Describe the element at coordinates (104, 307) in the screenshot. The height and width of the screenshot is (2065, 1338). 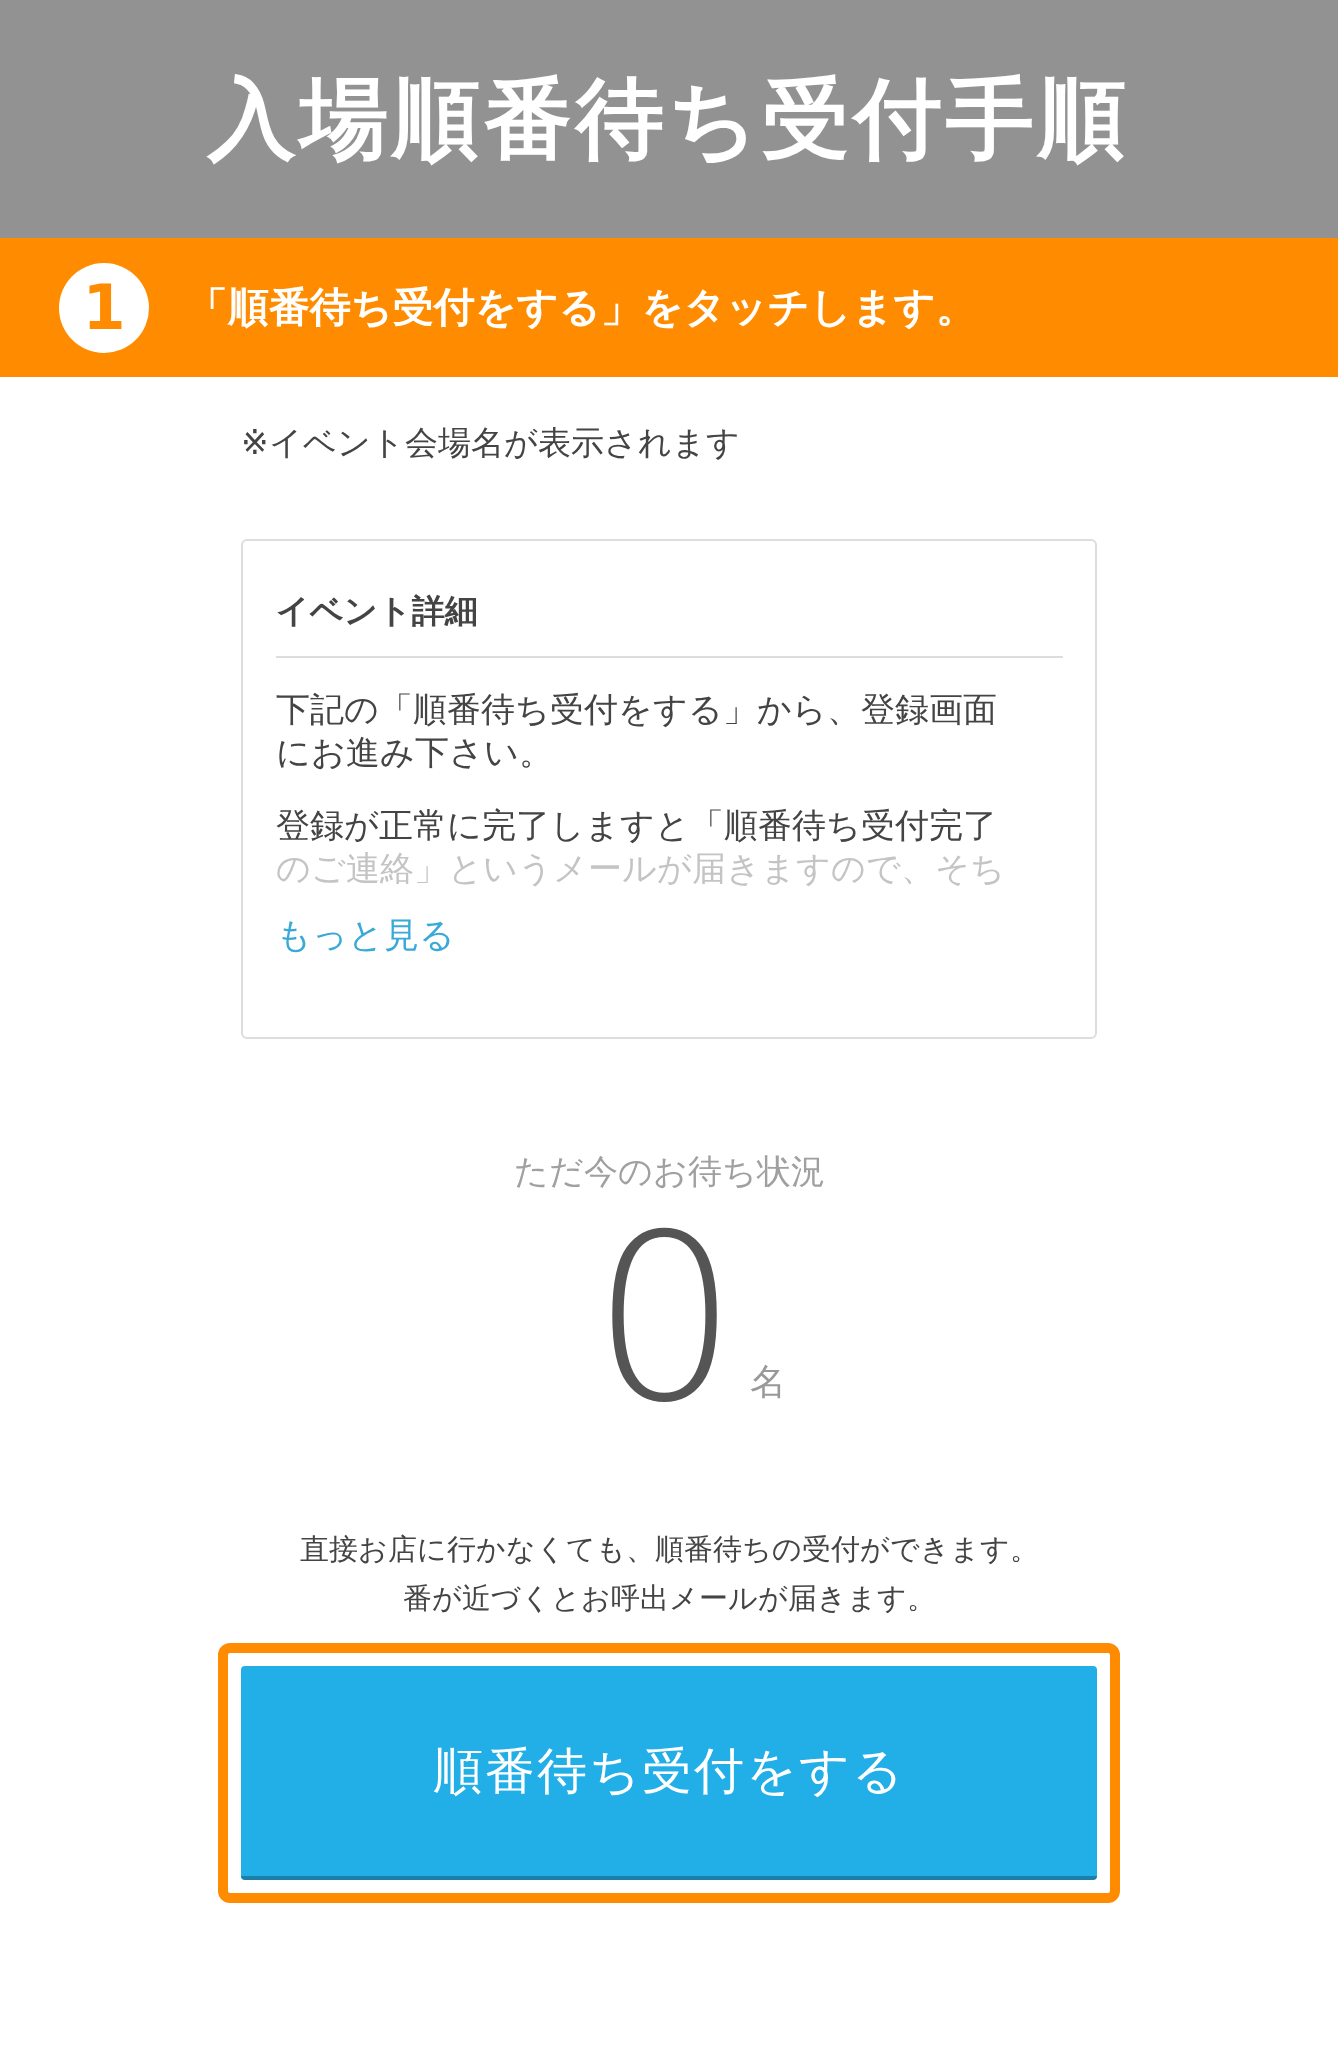
I see `step-number: 1` at that location.